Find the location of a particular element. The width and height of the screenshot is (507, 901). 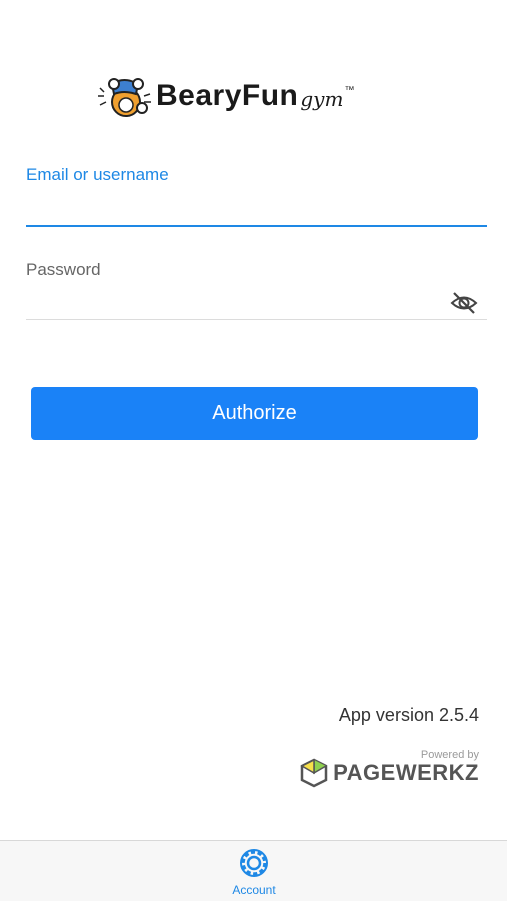

app-version: App version 2.5.4 is located at coordinates (408, 715).